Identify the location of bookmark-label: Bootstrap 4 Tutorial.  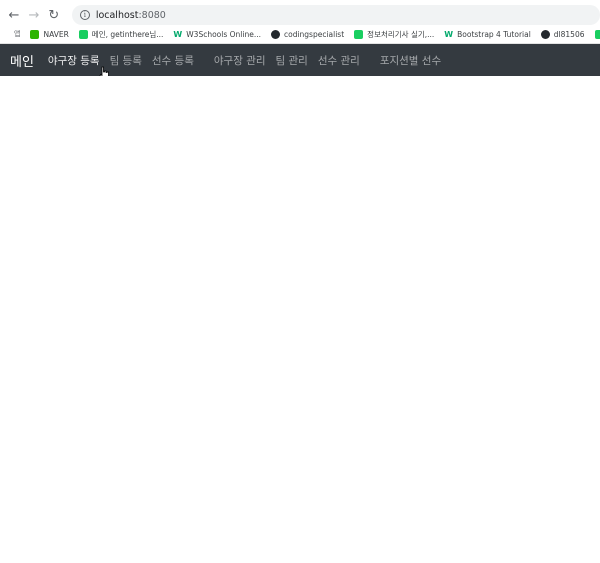
(494, 34).